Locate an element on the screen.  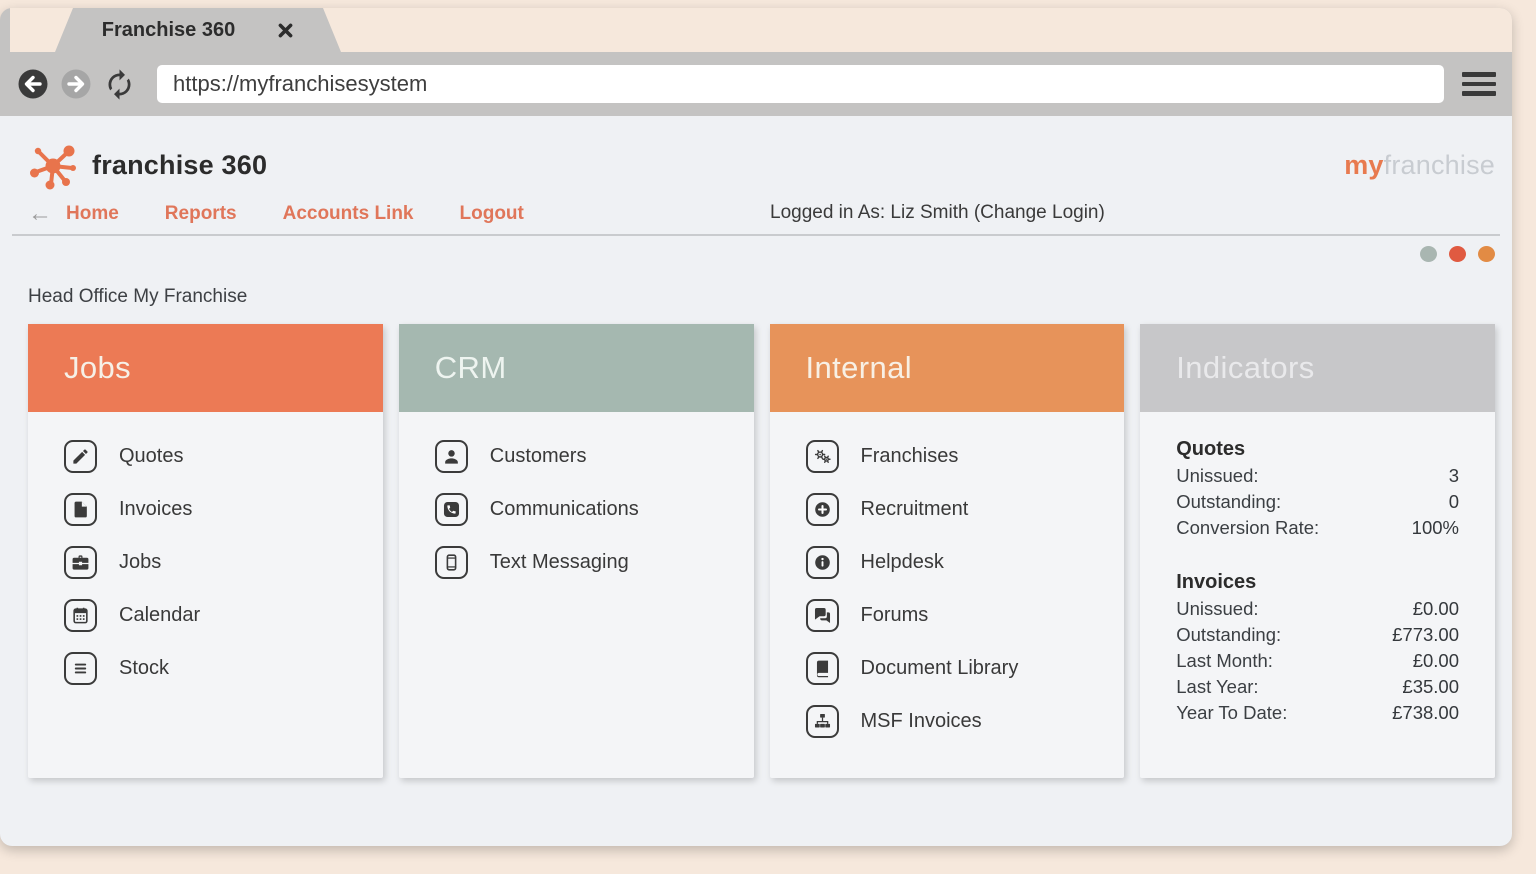
indicator-label: Last Year: is located at coordinates (1217, 686).